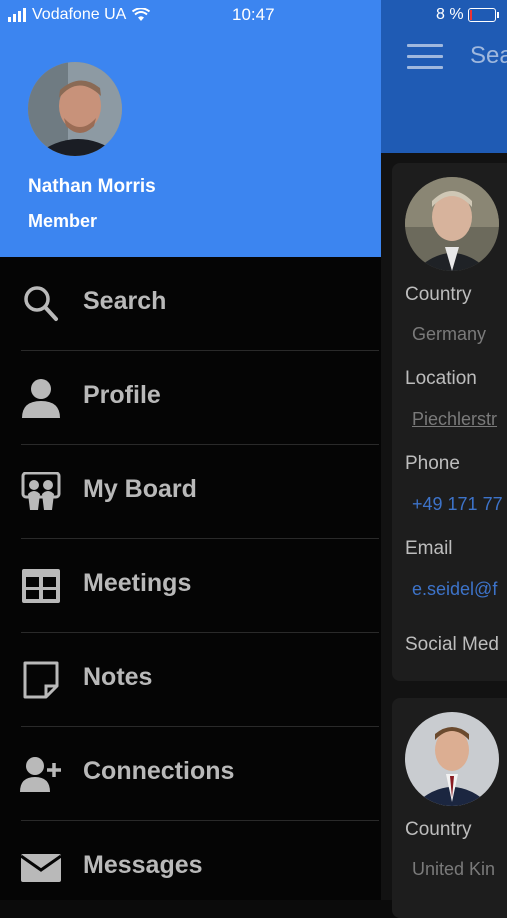 The width and height of the screenshot is (507, 918). Describe the element at coordinates (141, 14) in the screenshot. I see `wifi-icon` at that location.